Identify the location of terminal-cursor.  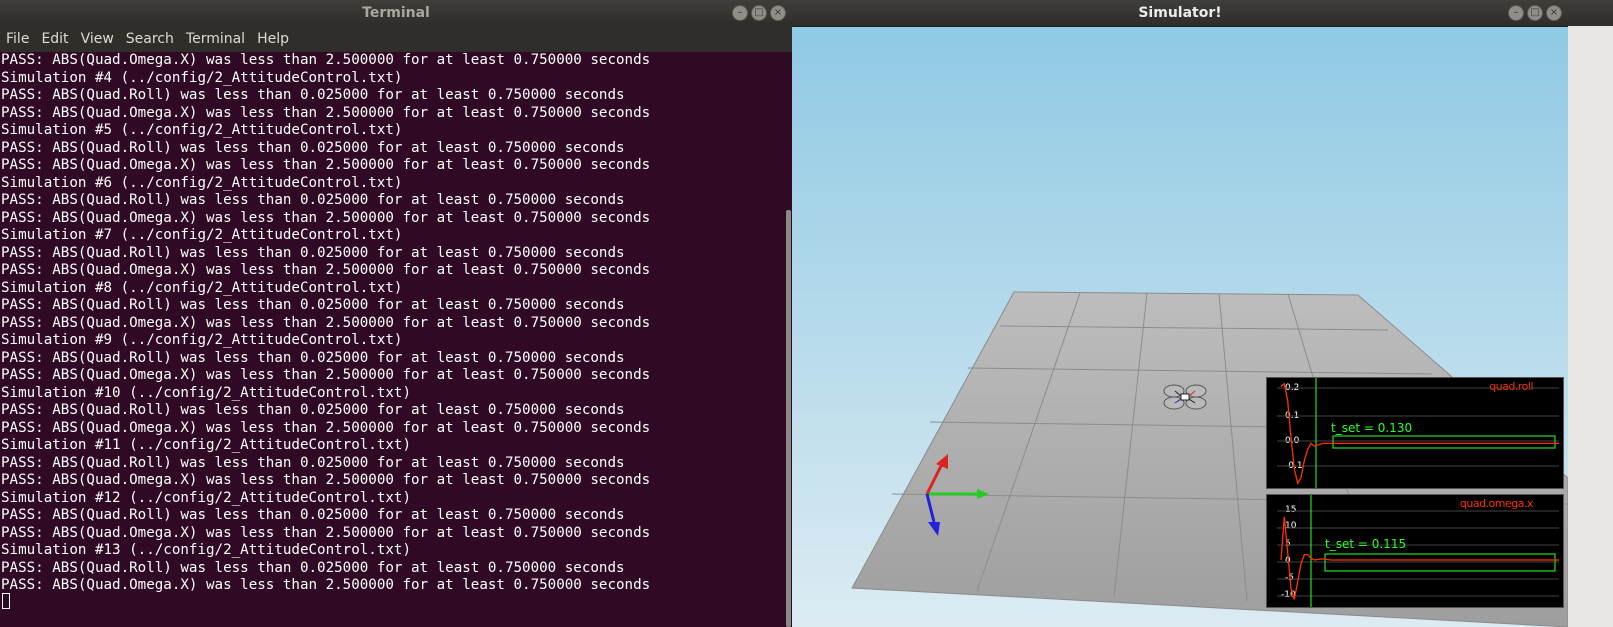
(6, 601).